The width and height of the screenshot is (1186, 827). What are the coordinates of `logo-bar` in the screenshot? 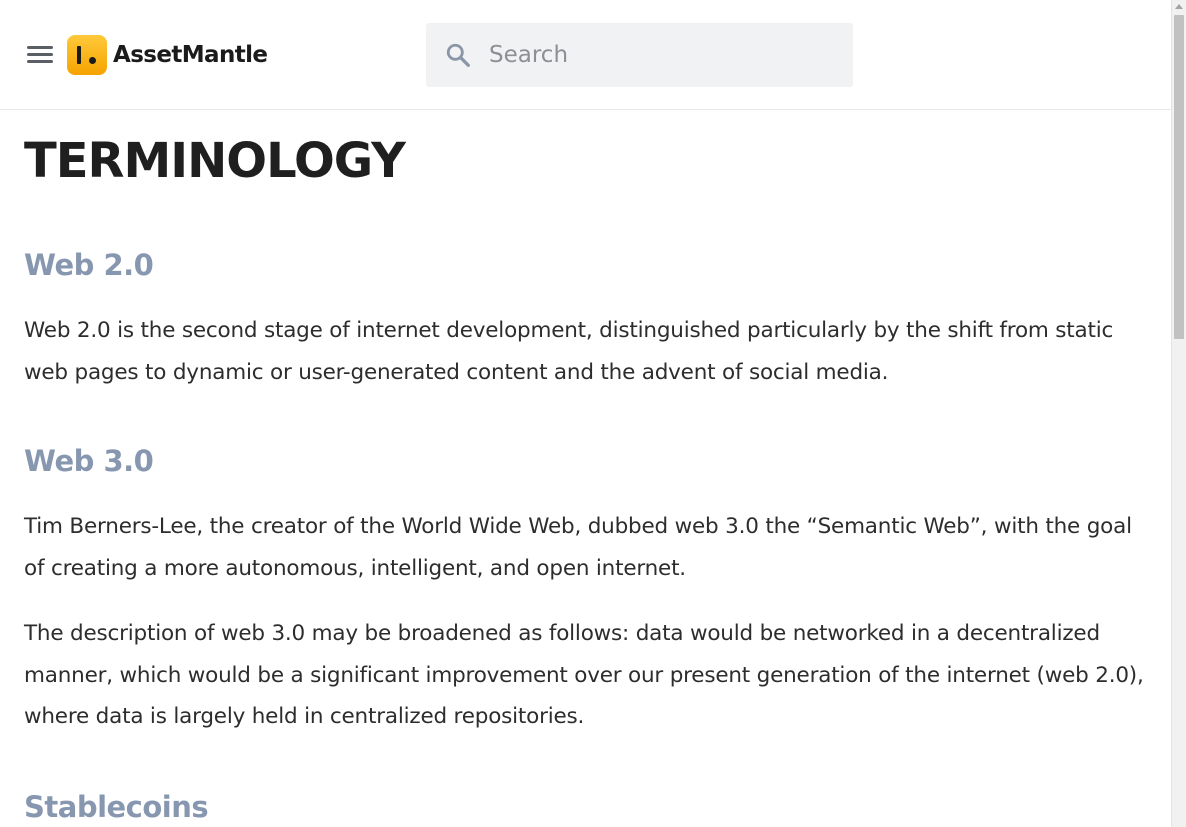 It's located at (79, 55).